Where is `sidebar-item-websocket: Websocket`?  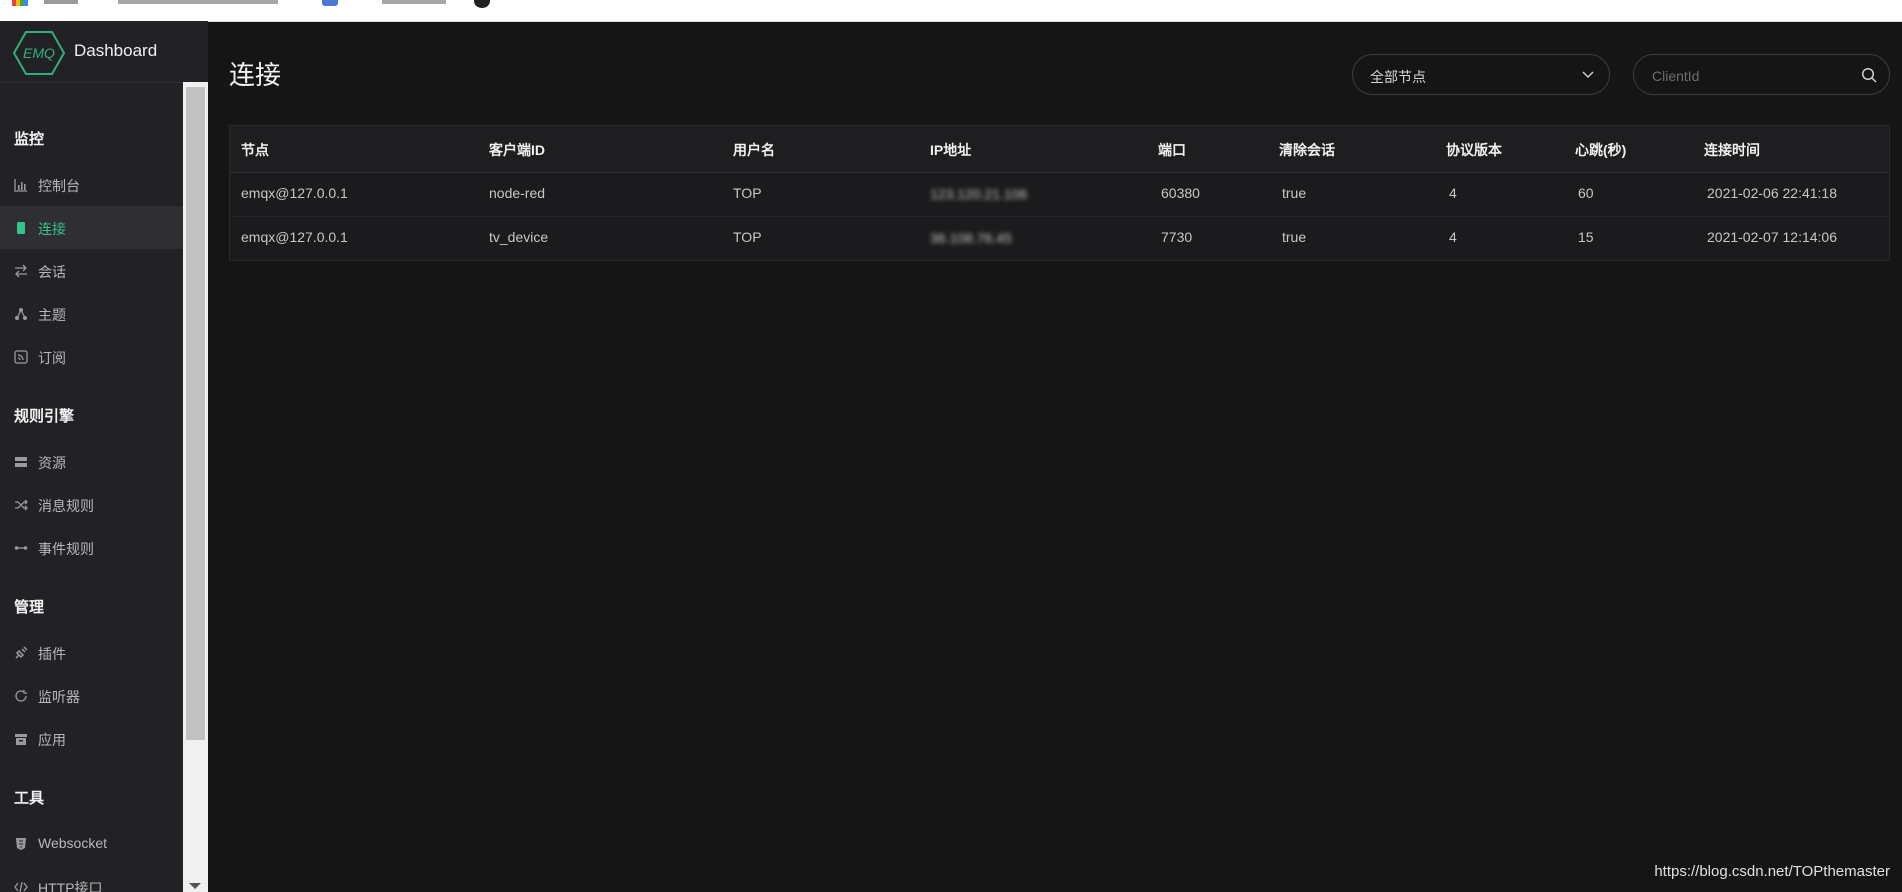 sidebar-item-websocket: Websocket is located at coordinates (91, 843).